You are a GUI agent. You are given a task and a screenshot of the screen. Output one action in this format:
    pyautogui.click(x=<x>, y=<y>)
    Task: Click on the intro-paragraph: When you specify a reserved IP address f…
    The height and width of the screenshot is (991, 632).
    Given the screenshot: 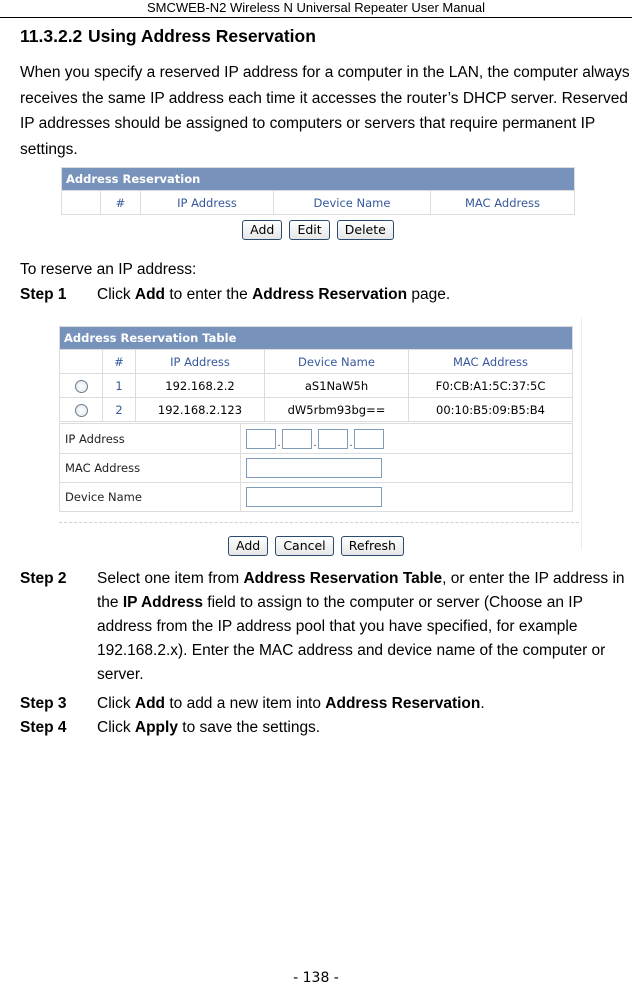 What is the action you would take?
    pyautogui.click(x=325, y=111)
    